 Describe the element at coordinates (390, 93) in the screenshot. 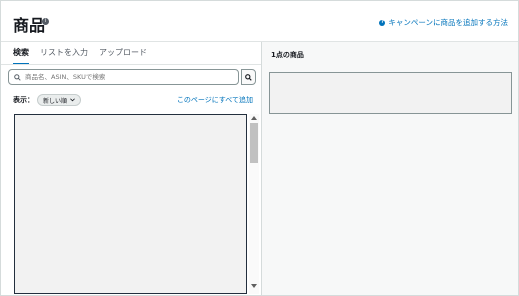

I see `selected-products-list` at that location.